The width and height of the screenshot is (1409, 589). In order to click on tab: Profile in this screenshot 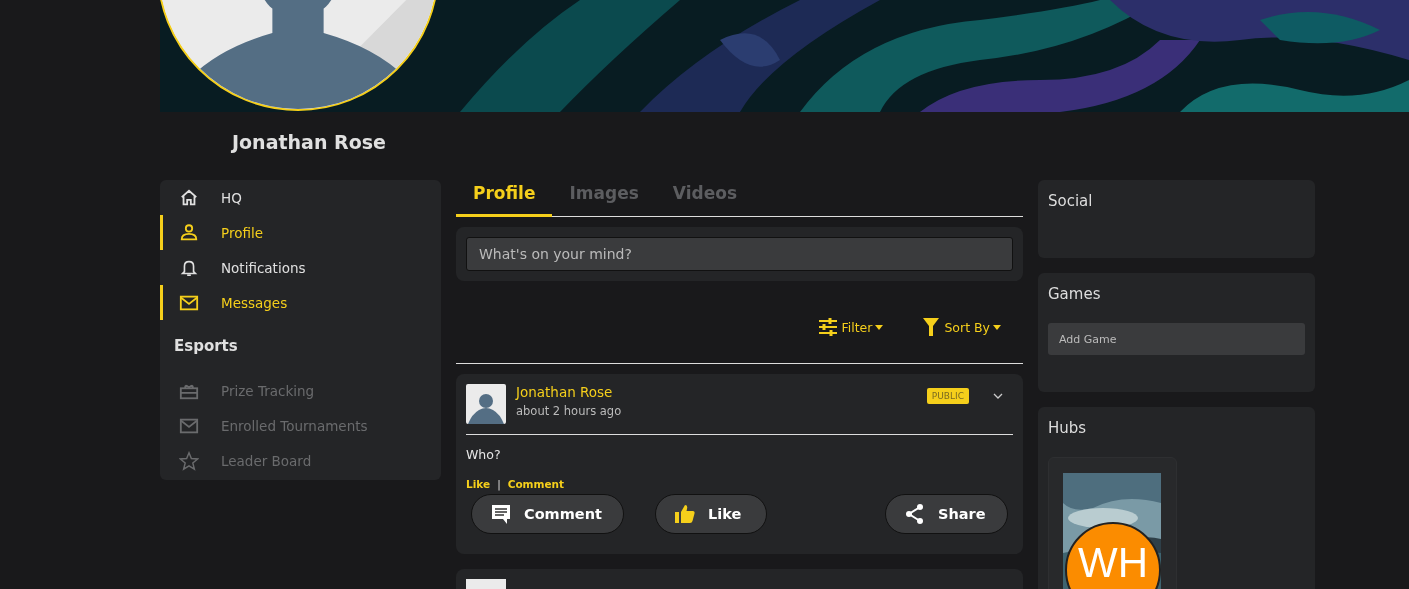, I will do `click(504, 198)`.